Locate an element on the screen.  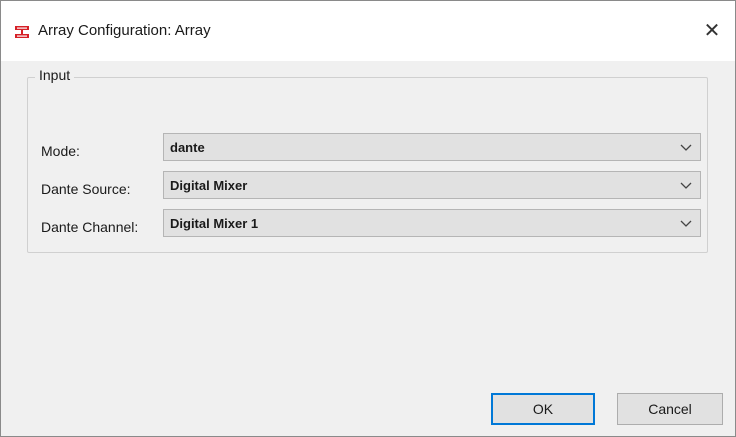
close-button: ✕ is located at coordinates (712, 30).